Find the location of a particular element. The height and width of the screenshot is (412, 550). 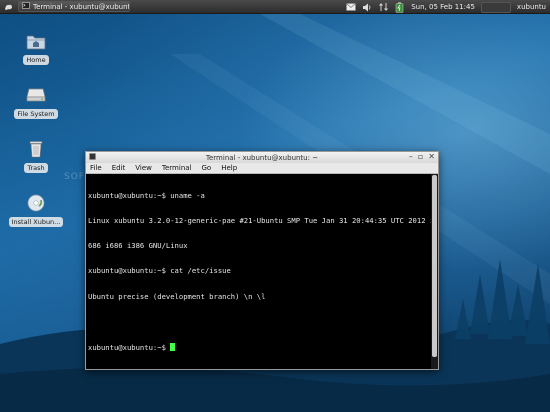

terminal-prompt: xubuntu@xubuntu:~$ is located at coordinates (129, 348).